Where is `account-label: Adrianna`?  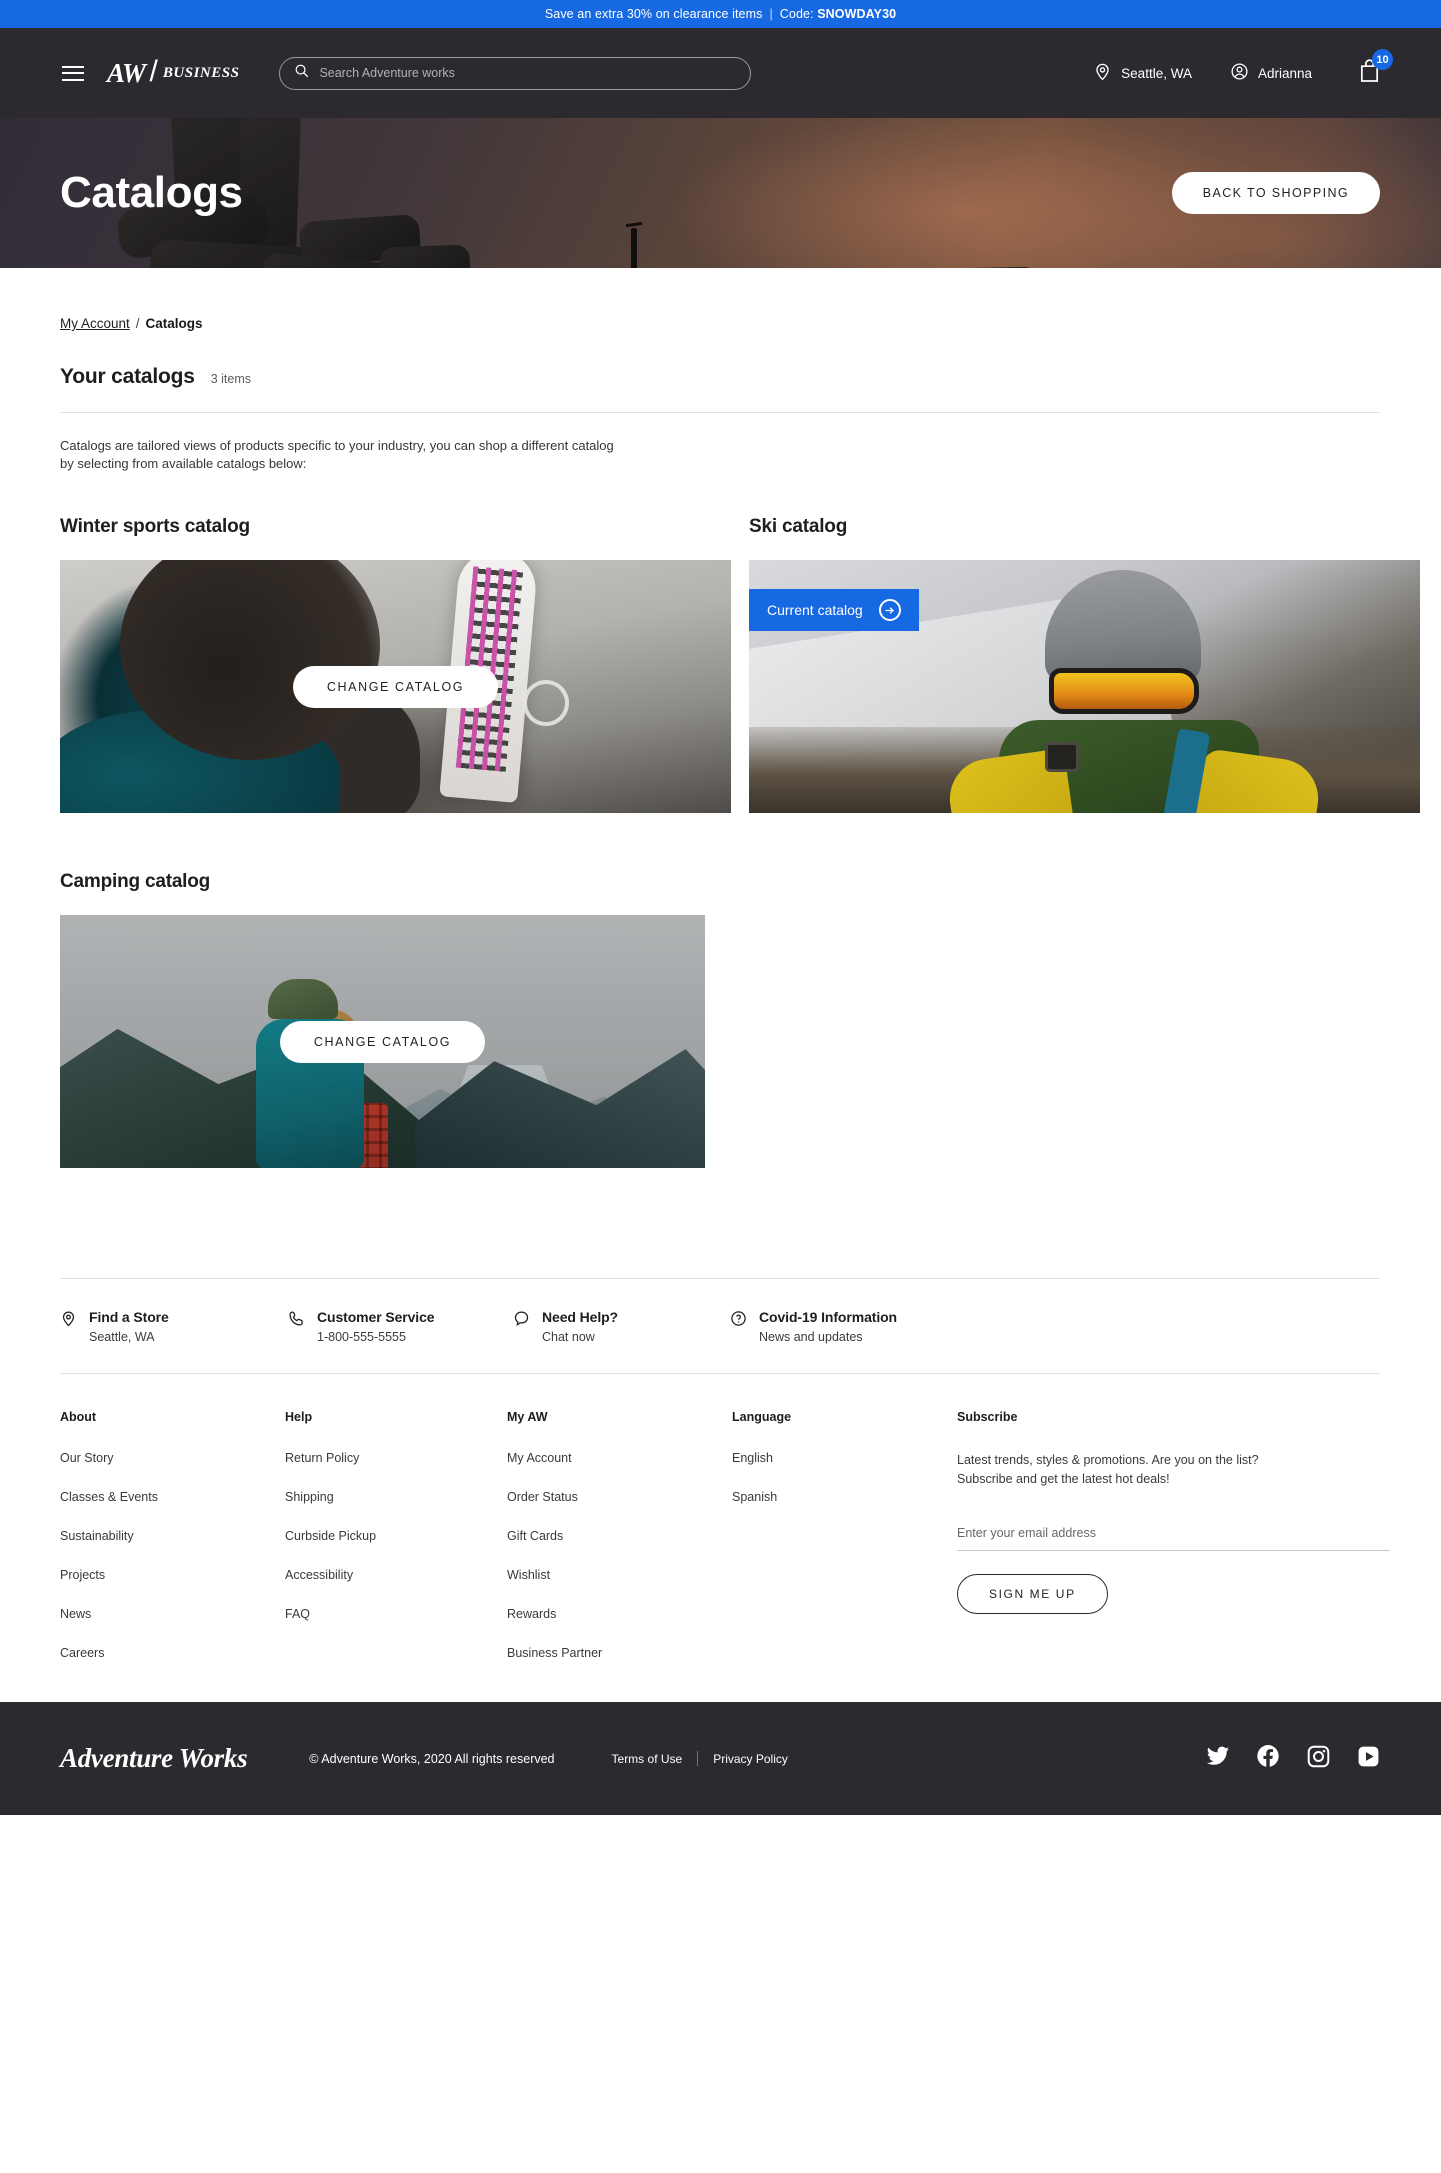
account-label: Adrianna is located at coordinates (1284, 73).